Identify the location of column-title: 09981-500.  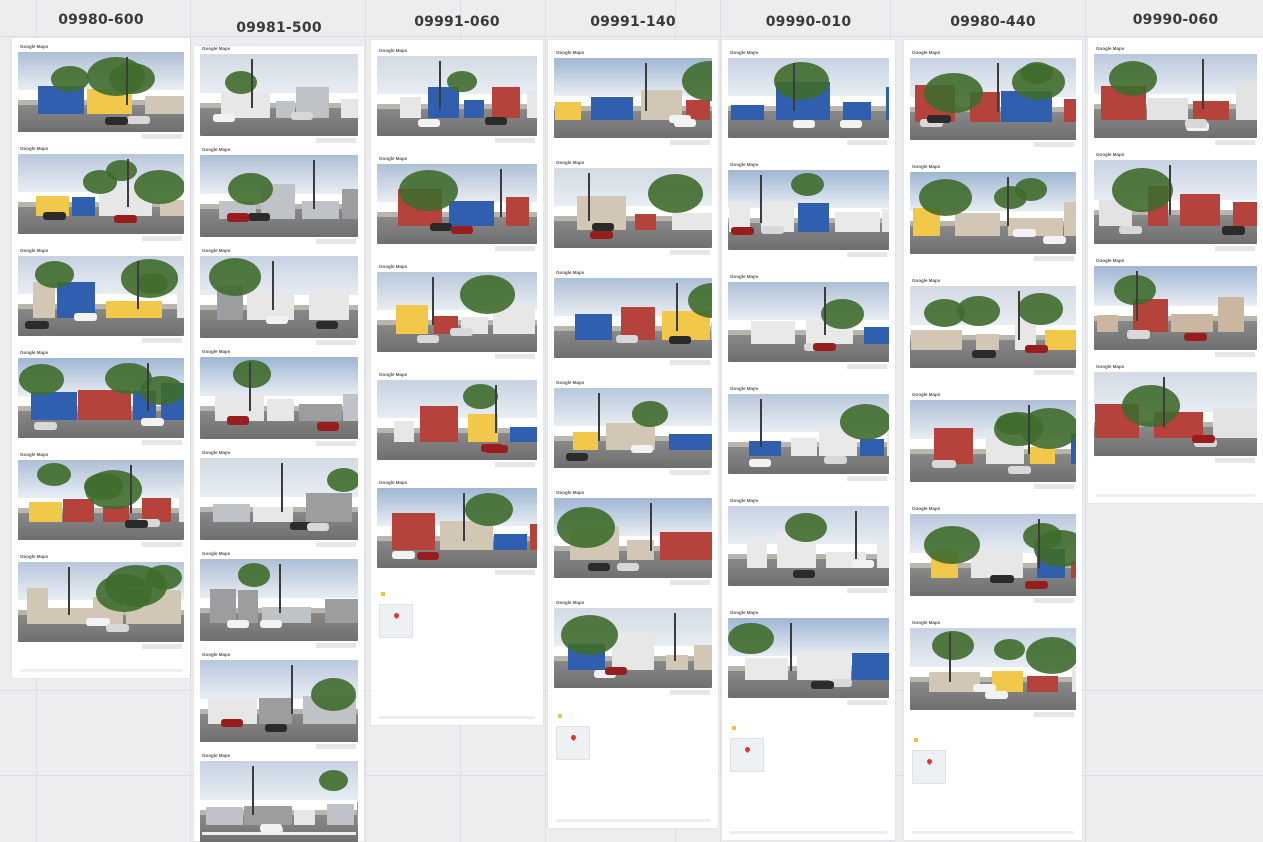
(279, 28).